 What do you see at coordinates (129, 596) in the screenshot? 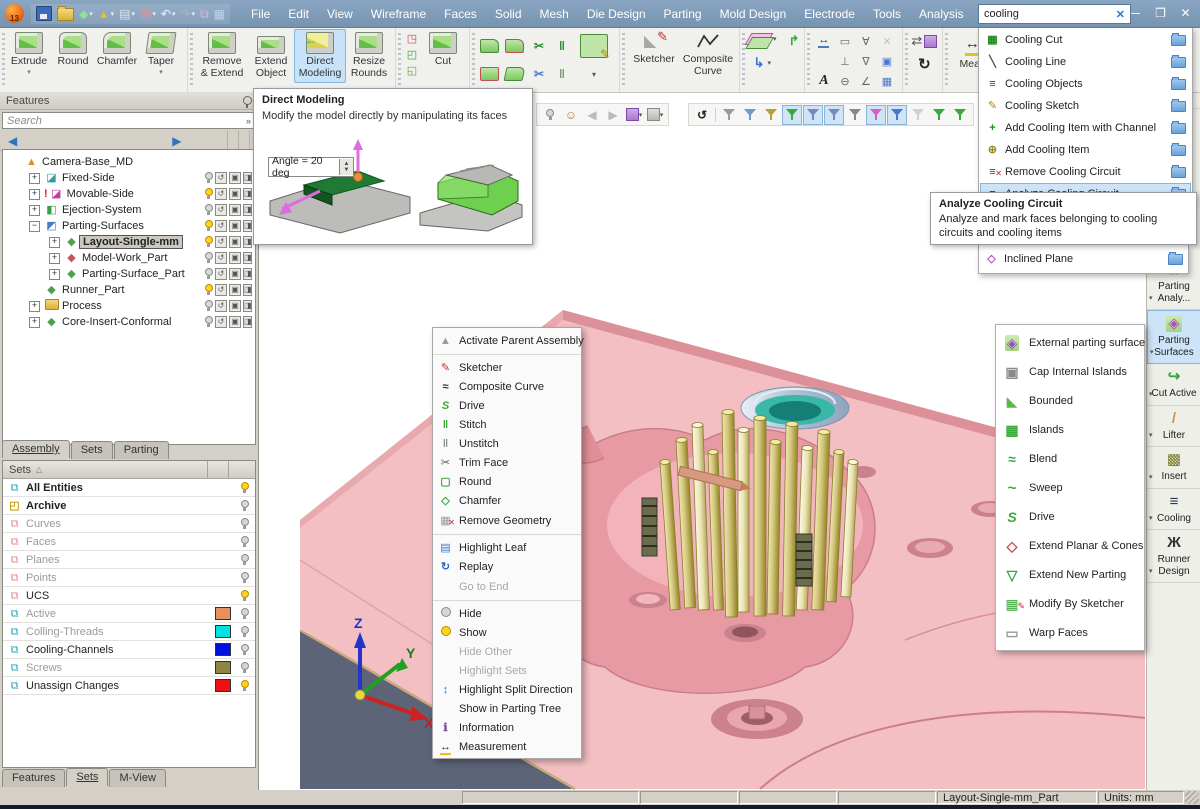
I see `set-row: UCS` at bounding box center [129, 596].